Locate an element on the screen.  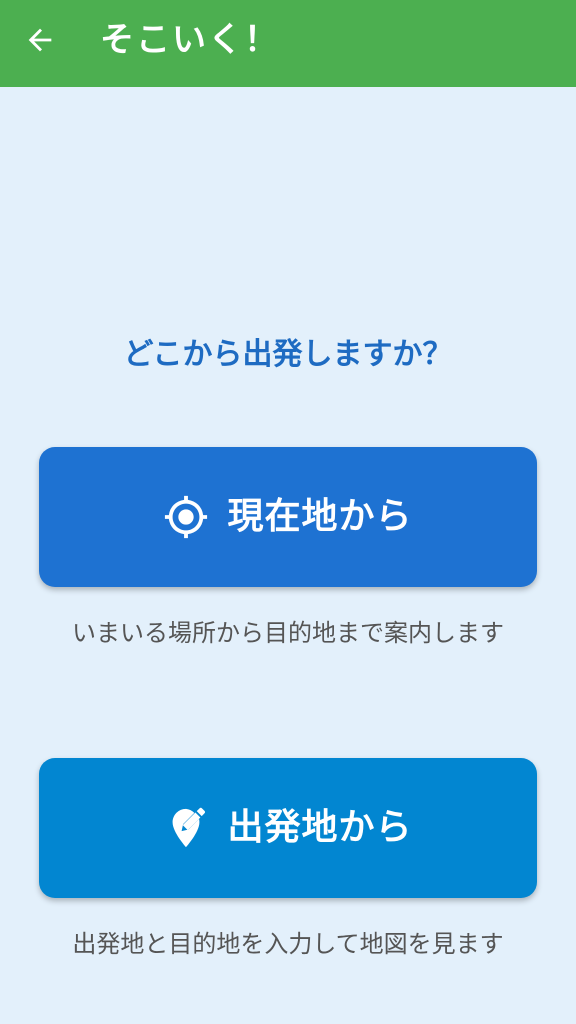
origin-location-button-content: 出発地から is located at coordinates (287, 828).